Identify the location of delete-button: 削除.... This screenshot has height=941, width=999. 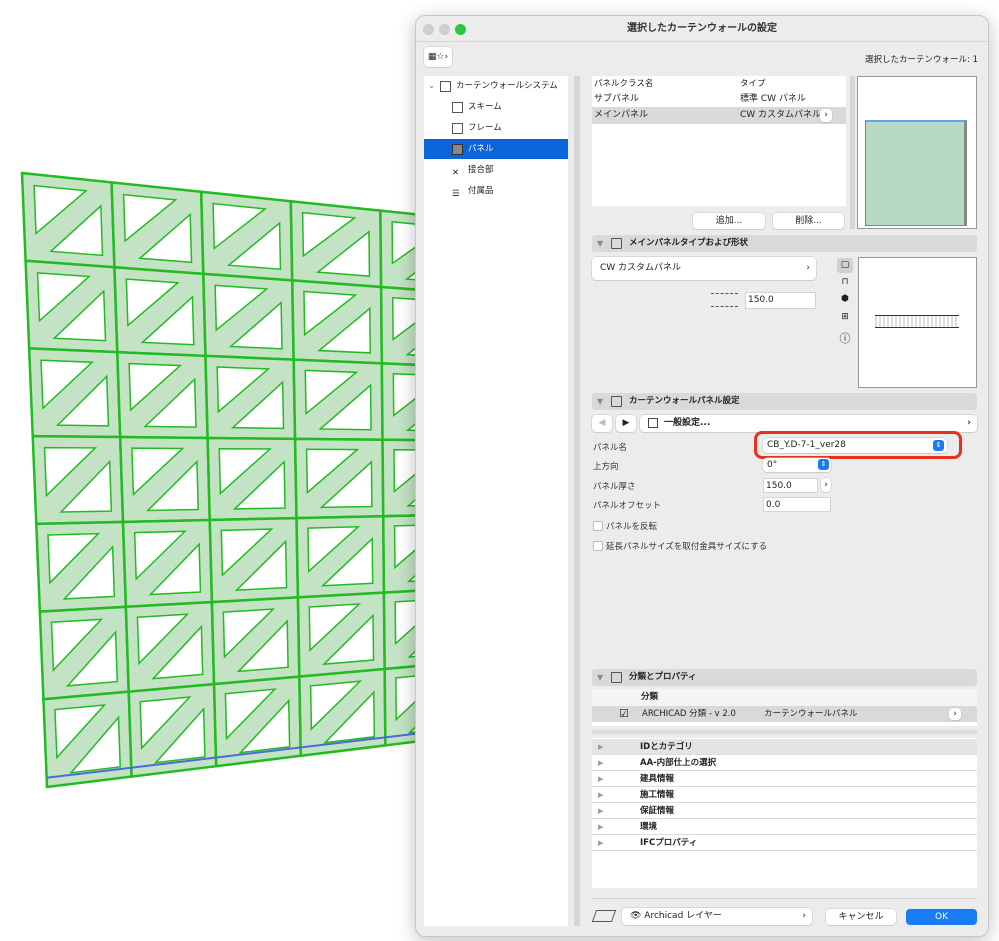
(808, 221).